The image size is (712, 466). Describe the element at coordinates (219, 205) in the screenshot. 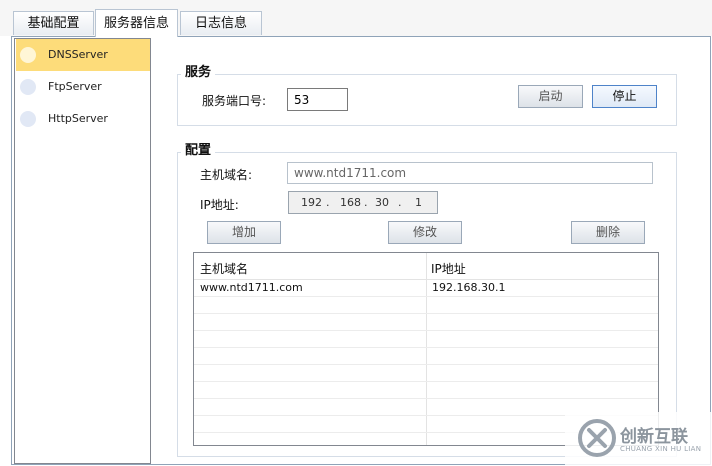

I see `ip-label: IP地址:` at that location.